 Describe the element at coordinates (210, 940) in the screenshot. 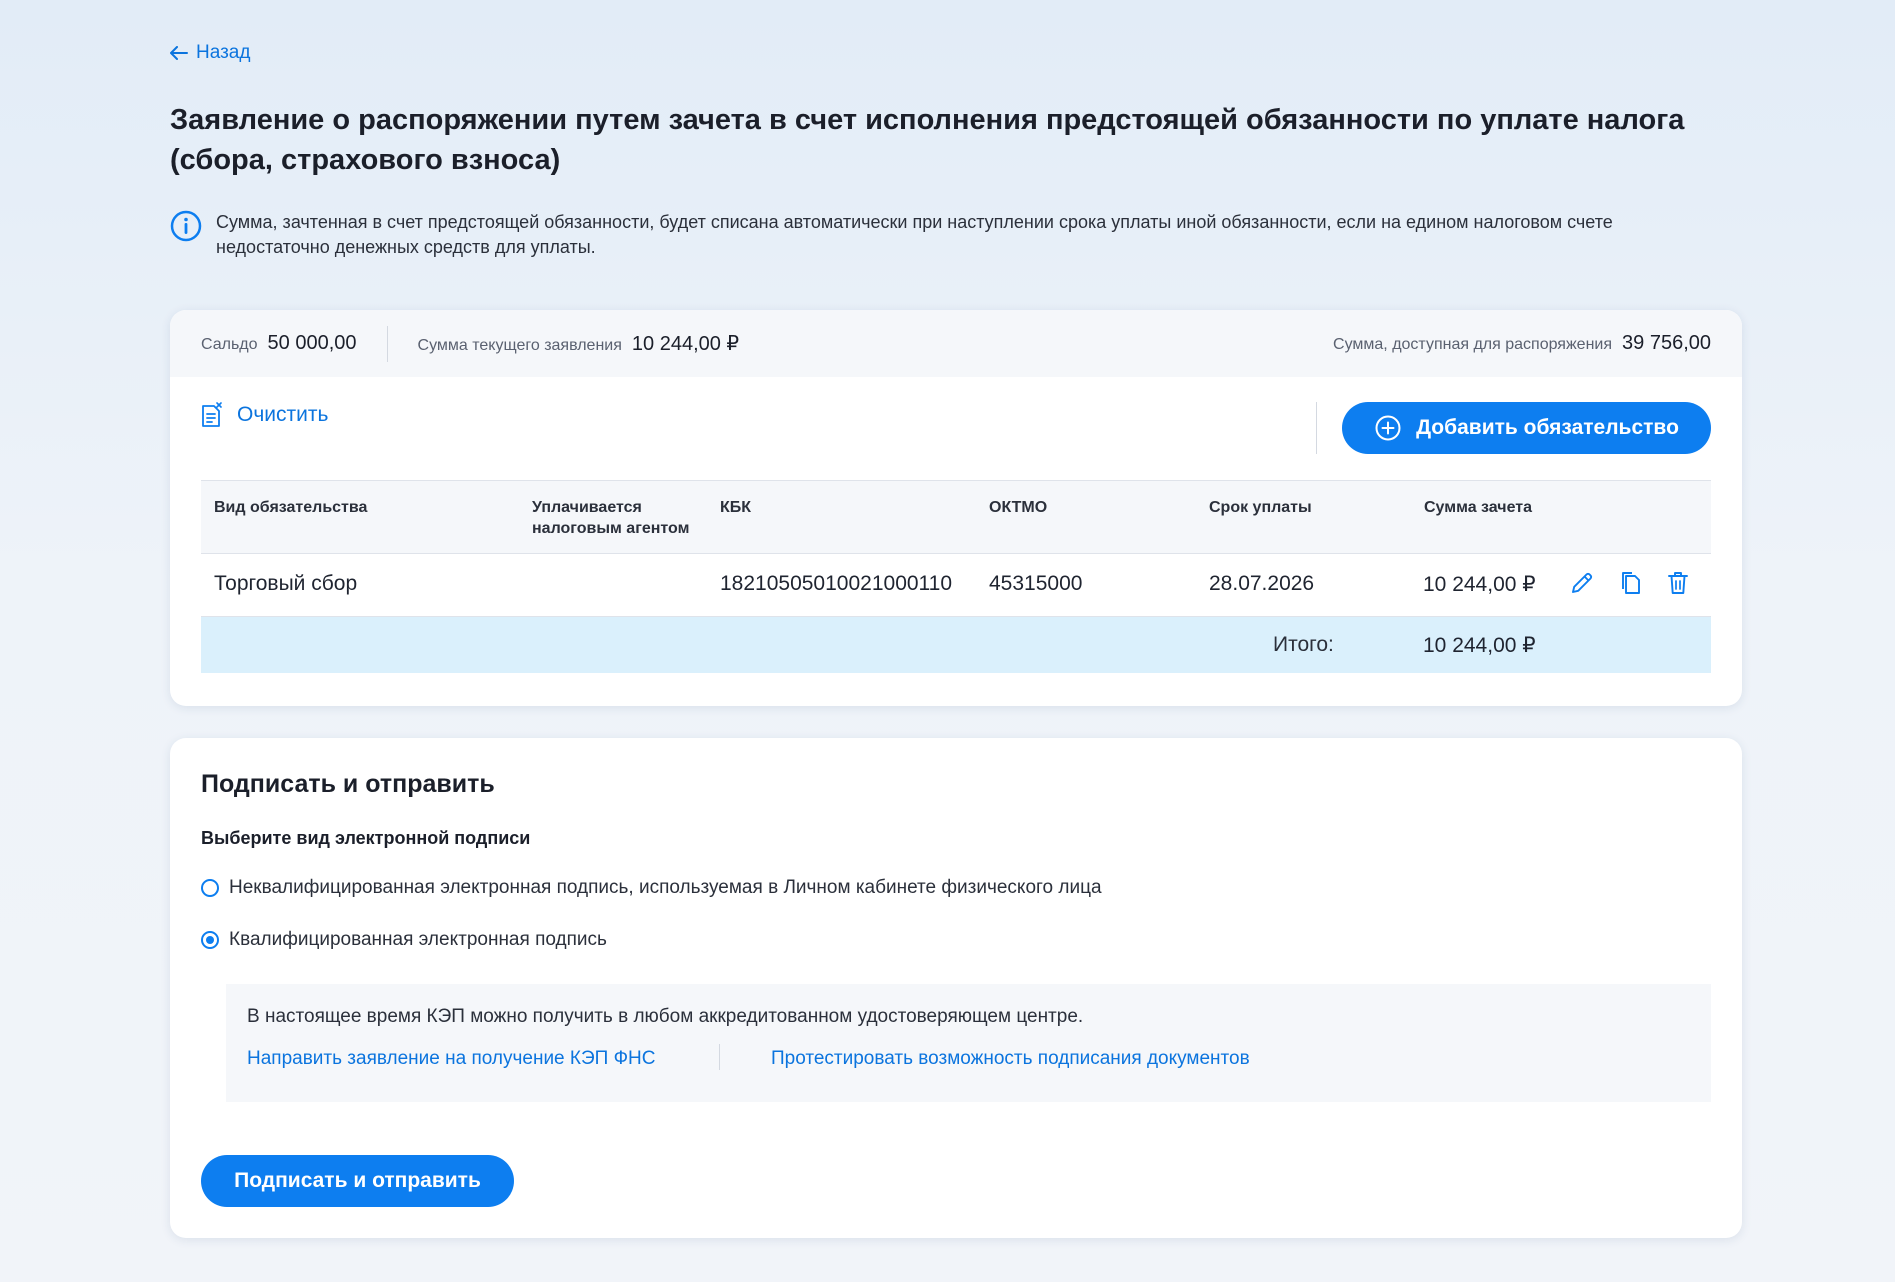

I see `radio-button-checked` at that location.